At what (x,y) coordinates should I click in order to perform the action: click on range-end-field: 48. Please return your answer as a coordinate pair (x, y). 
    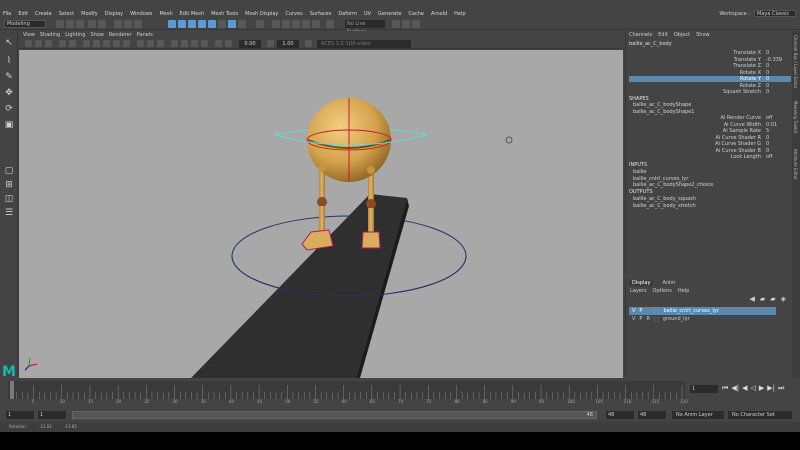
    Looking at the image, I should click on (620, 415).